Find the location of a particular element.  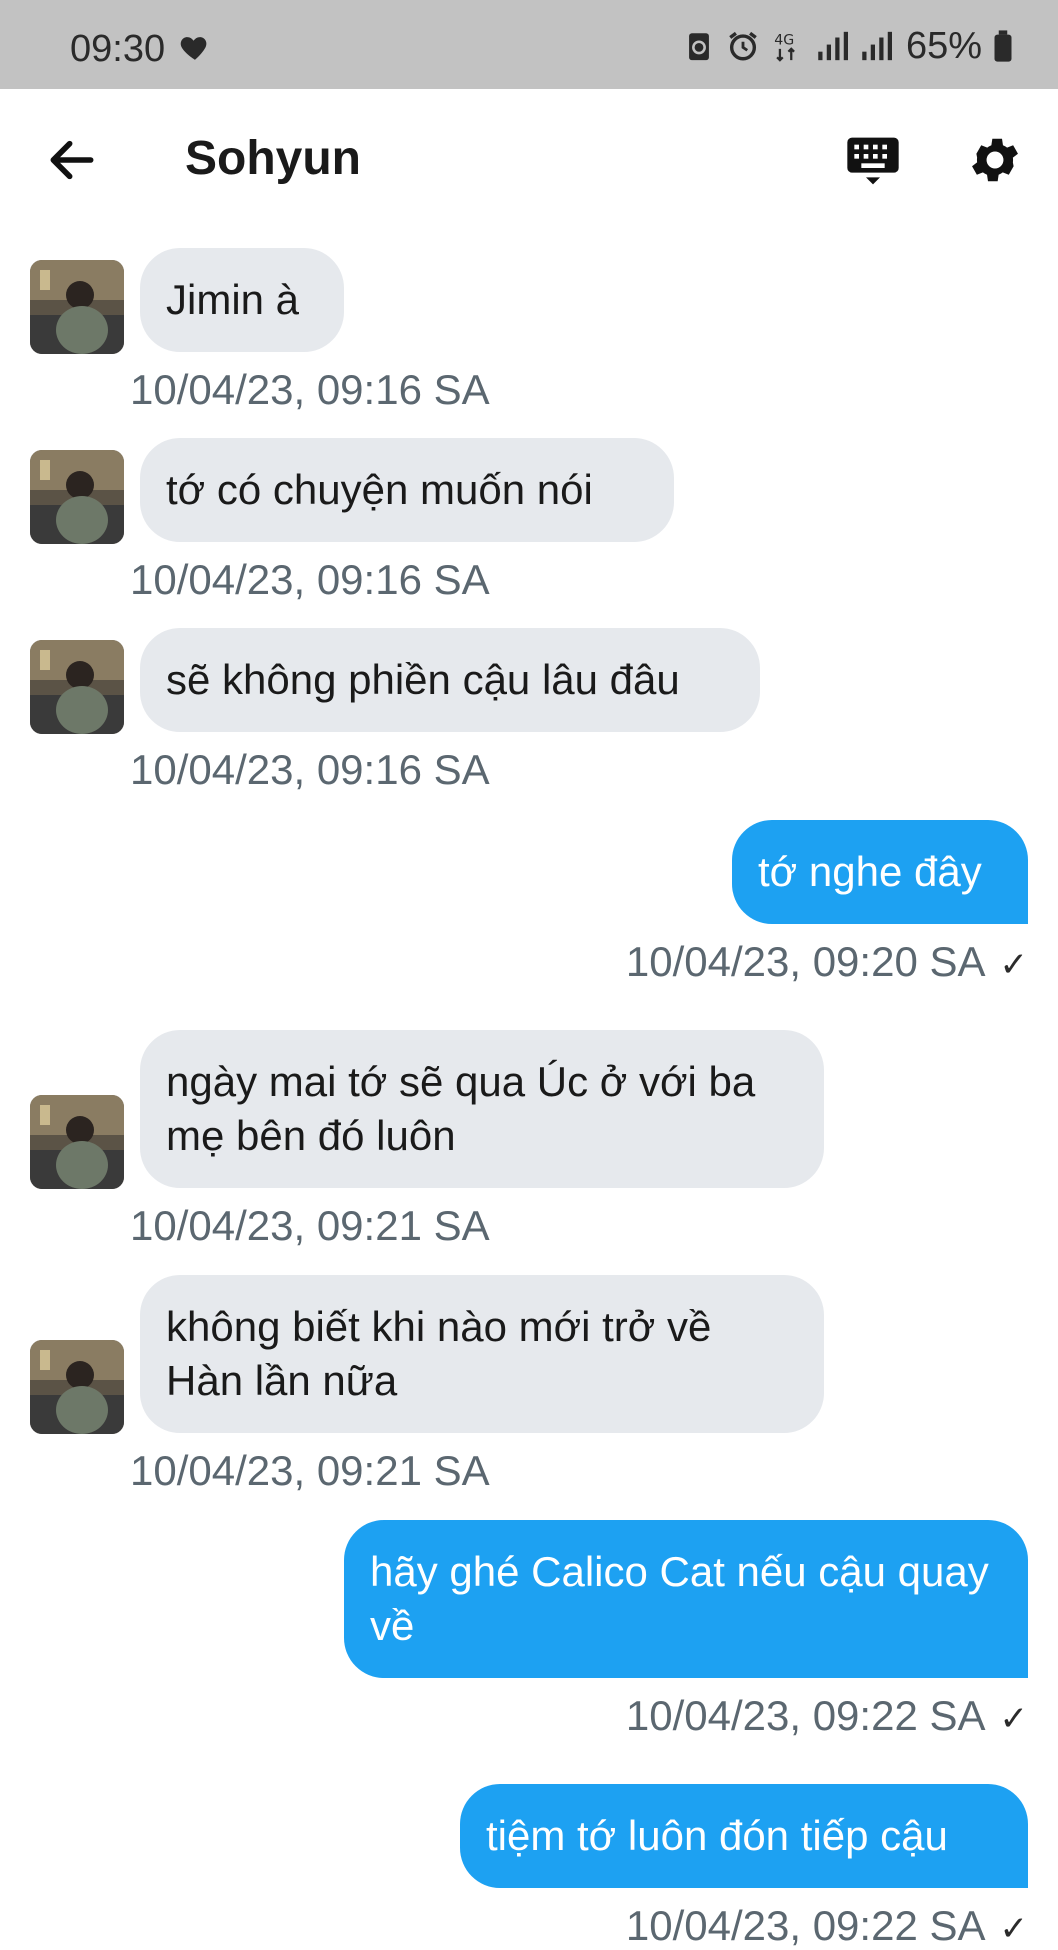

back-arrow-icon is located at coordinates (72, 160).